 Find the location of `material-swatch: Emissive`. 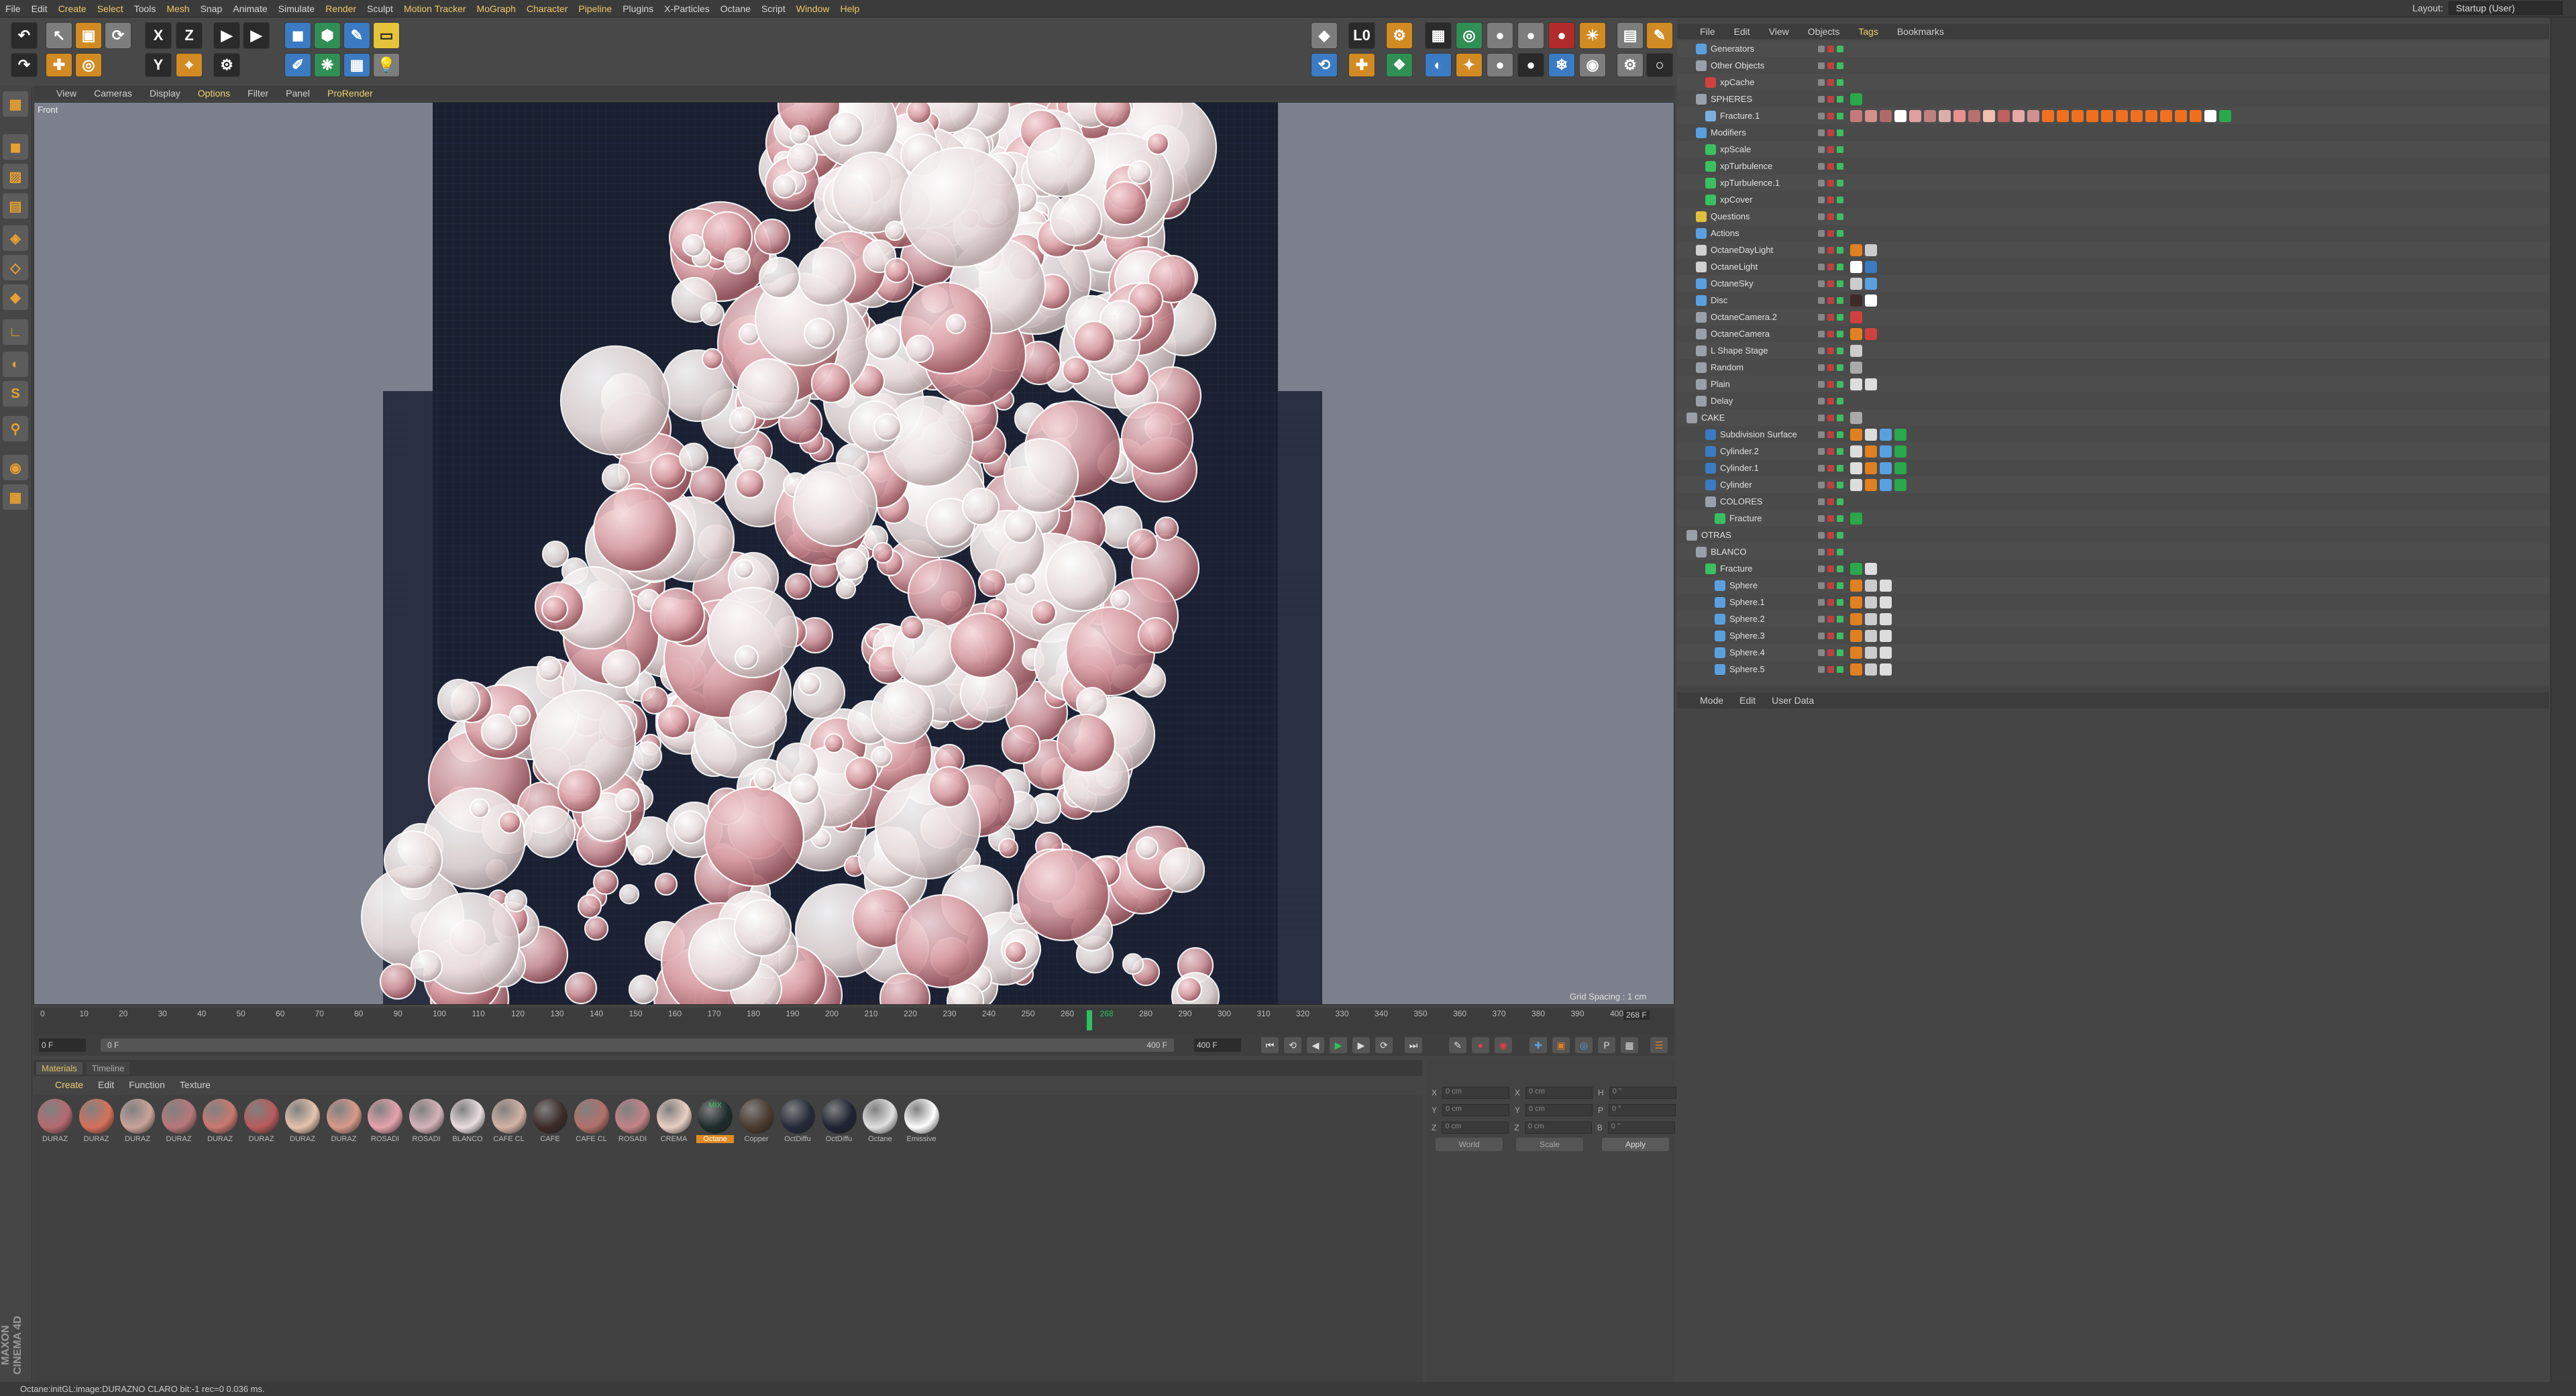

material-swatch: Emissive is located at coordinates (922, 1121).